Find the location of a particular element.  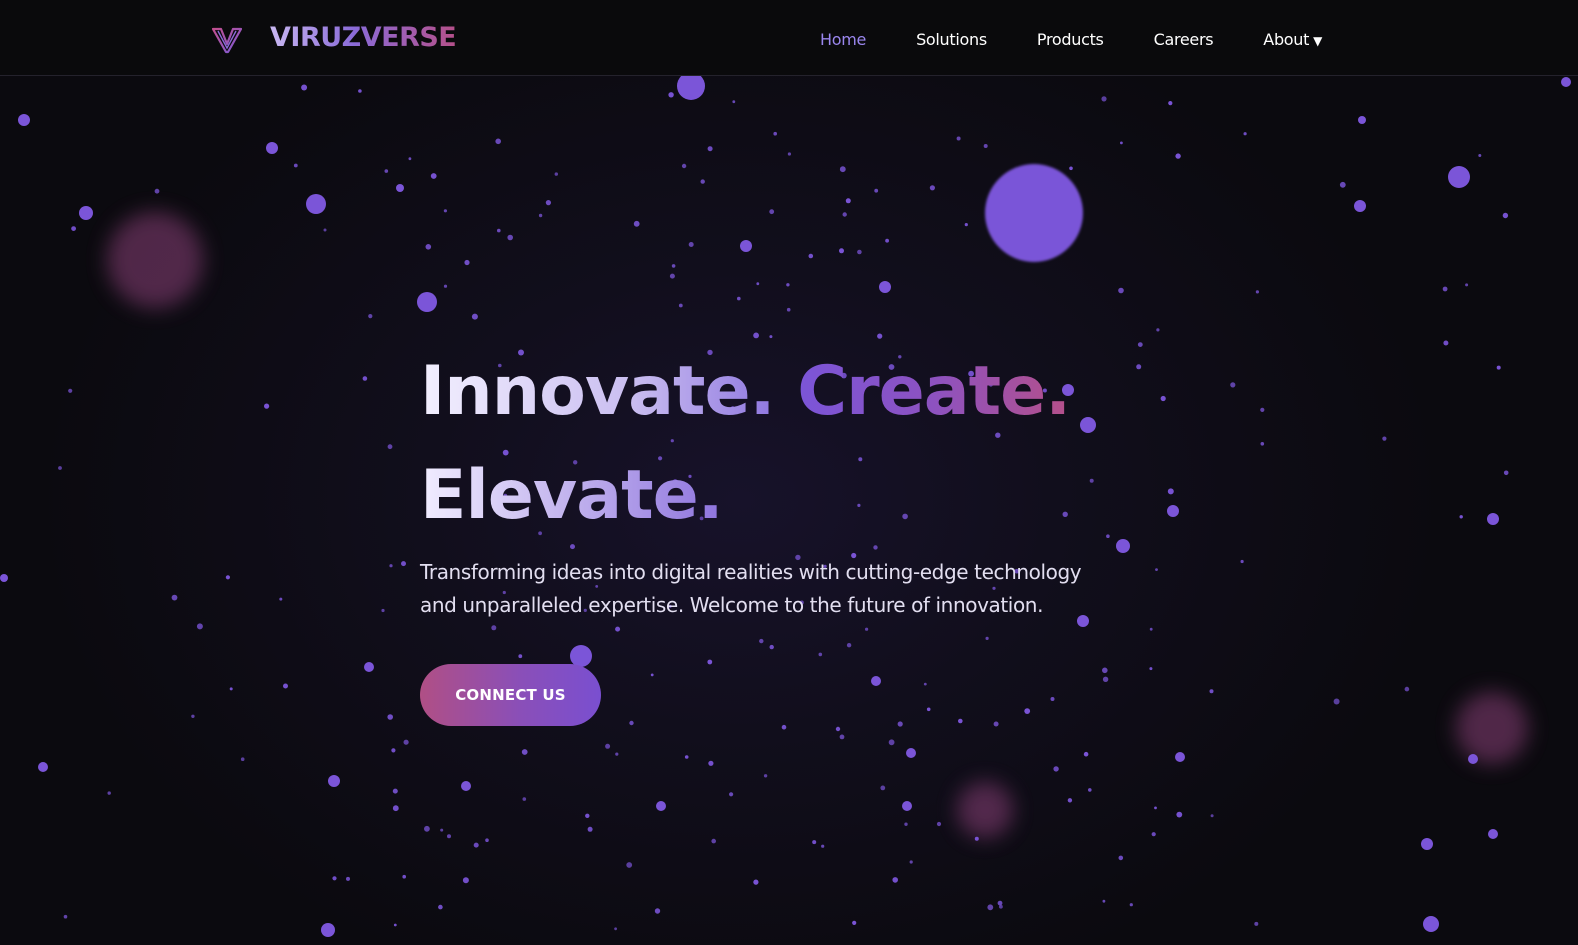

connect-us-button: CONNECT US is located at coordinates (510, 695).